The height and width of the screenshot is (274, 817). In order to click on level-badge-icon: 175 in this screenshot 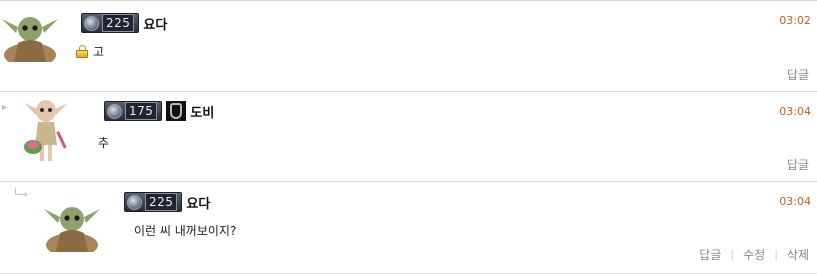, I will do `click(133, 111)`.